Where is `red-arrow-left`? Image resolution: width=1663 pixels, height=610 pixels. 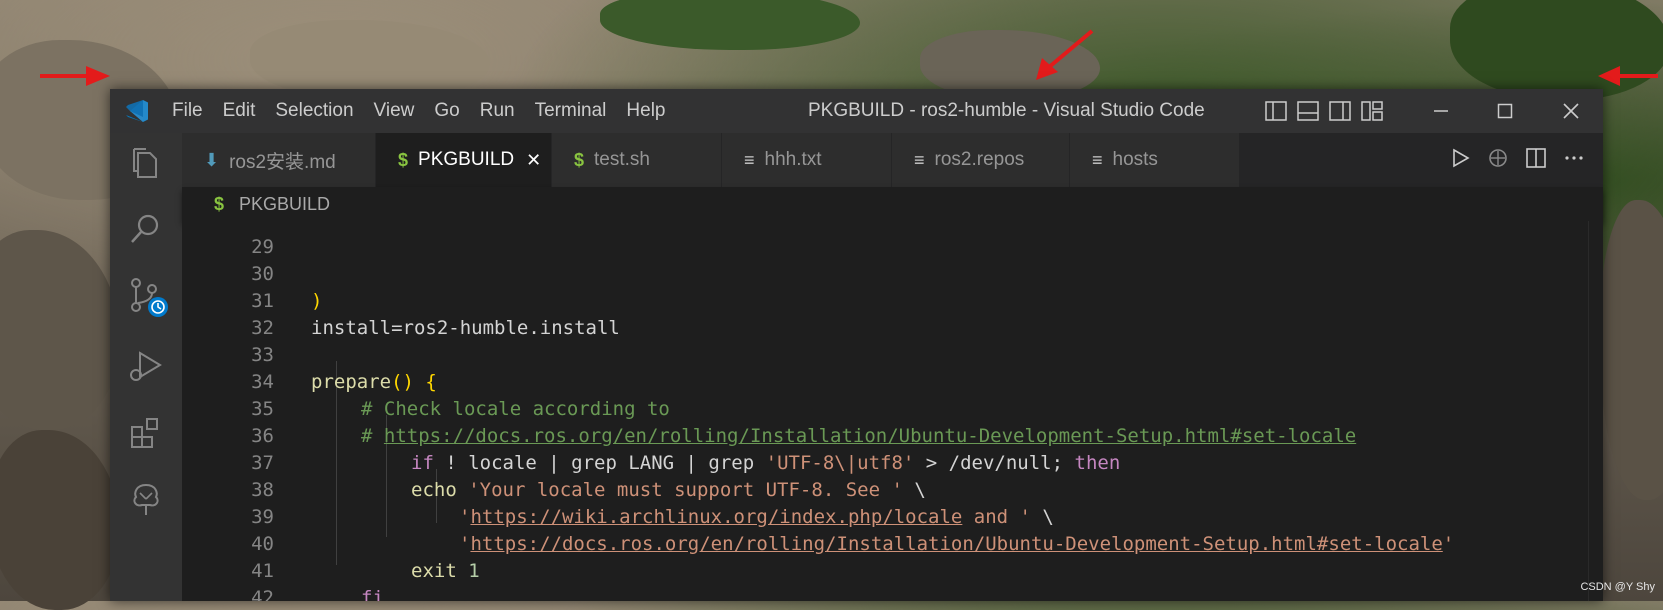 red-arrow-left is located at coordinates (75, 76).